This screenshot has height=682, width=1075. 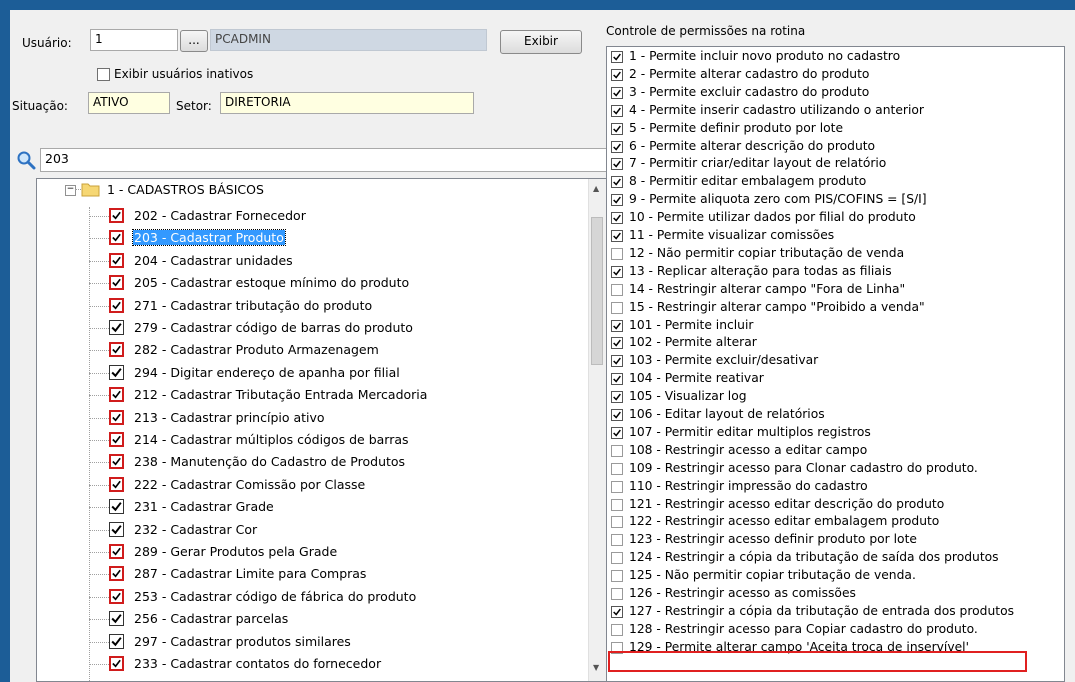 What do you see at coordinates (834, 326) in the screenshot?
I see `permission-item: 101 - Permite incluir` at bounding box center [834, 326].